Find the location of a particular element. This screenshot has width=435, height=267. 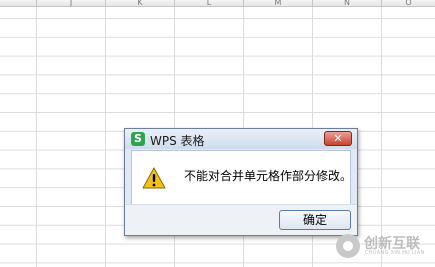

dialog-message: 不能对合并单元格作部分修改。 is located at coordinates (268, 176).